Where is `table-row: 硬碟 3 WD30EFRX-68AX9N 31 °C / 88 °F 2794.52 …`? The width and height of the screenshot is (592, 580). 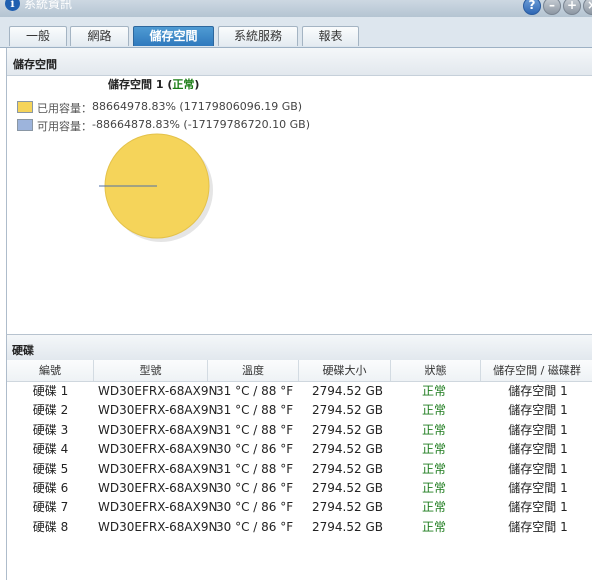
table-row: 硬碟 3 WD30EFRX-68AX9N 31 °C / 88 °F 2794.52 … is located at coordinates (299, 430).